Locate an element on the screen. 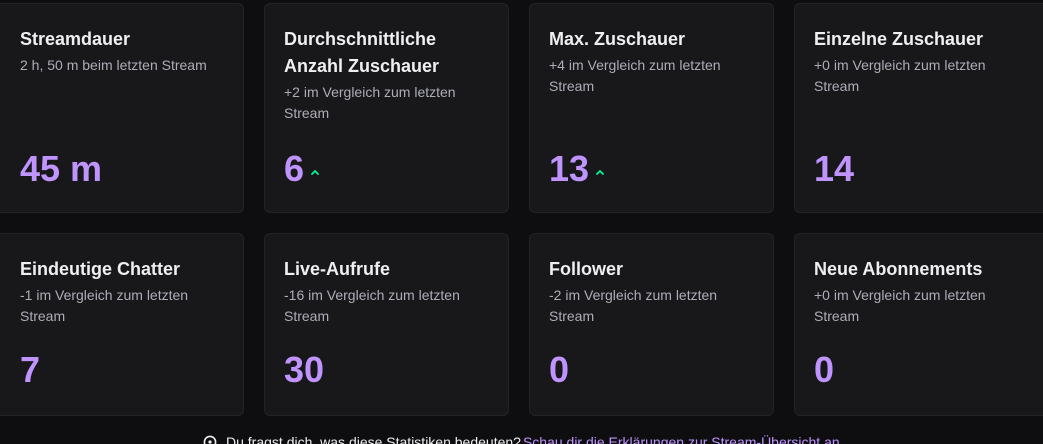 The image size is (1043, 444). stat-value: 7 is located at coordinates (30, 370).